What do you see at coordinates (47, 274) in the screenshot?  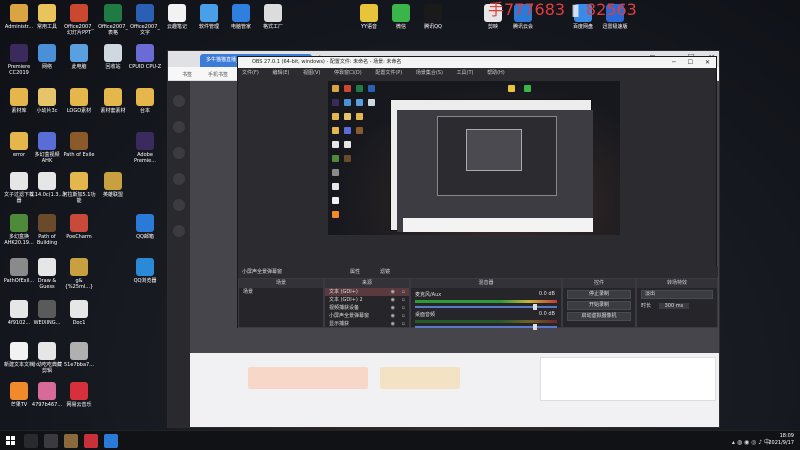 I see `desktop-icon: Draw & Guess` at bounding box center [47, 274].